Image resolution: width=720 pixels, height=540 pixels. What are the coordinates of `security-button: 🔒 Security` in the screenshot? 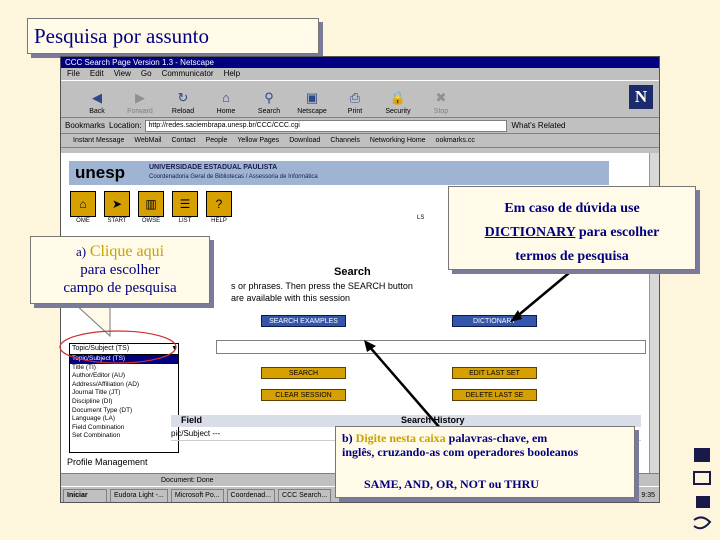 It's located at (398, 99).